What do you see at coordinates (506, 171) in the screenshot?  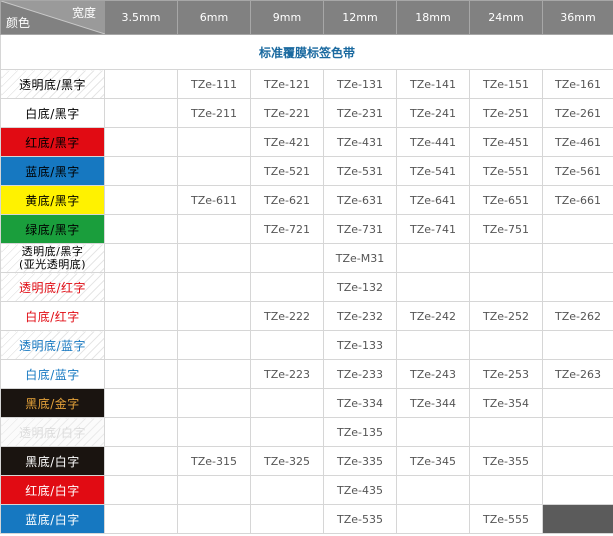 I see `model-cell: TZe-551` at bounding box center [506, 171].